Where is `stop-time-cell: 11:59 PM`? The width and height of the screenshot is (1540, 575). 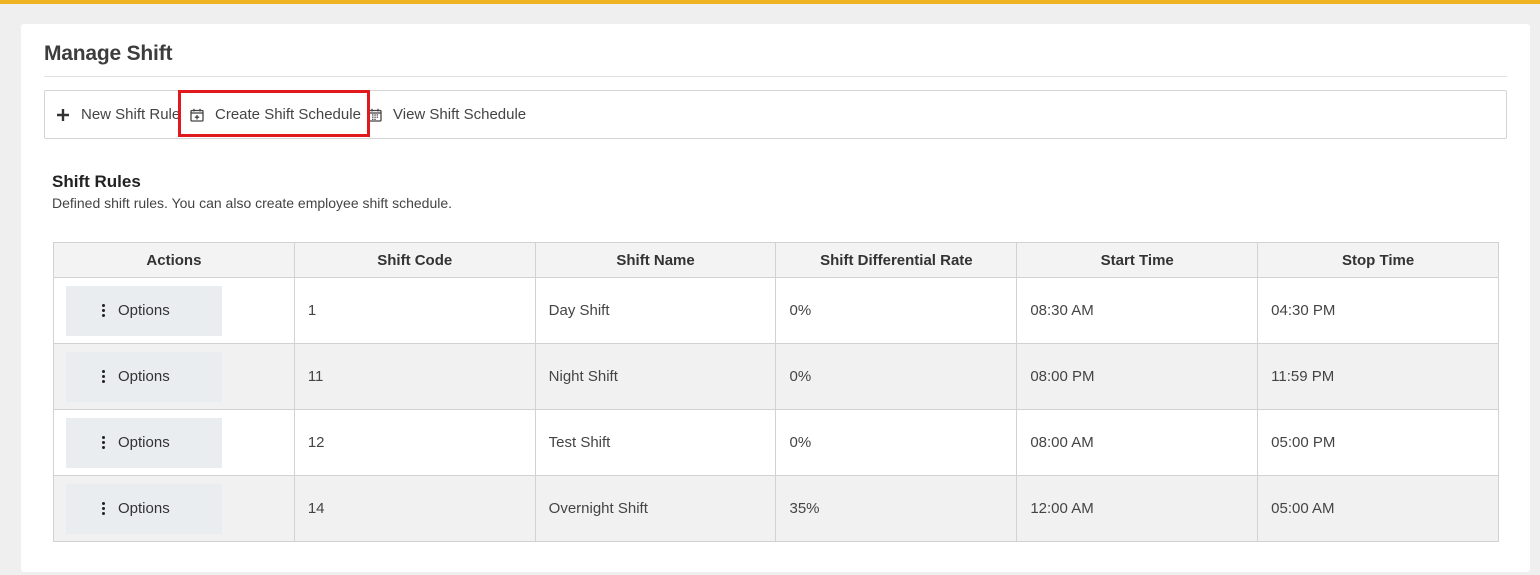
stop-time-cell: 11:59 PM is located at coordinates (1378, 376).